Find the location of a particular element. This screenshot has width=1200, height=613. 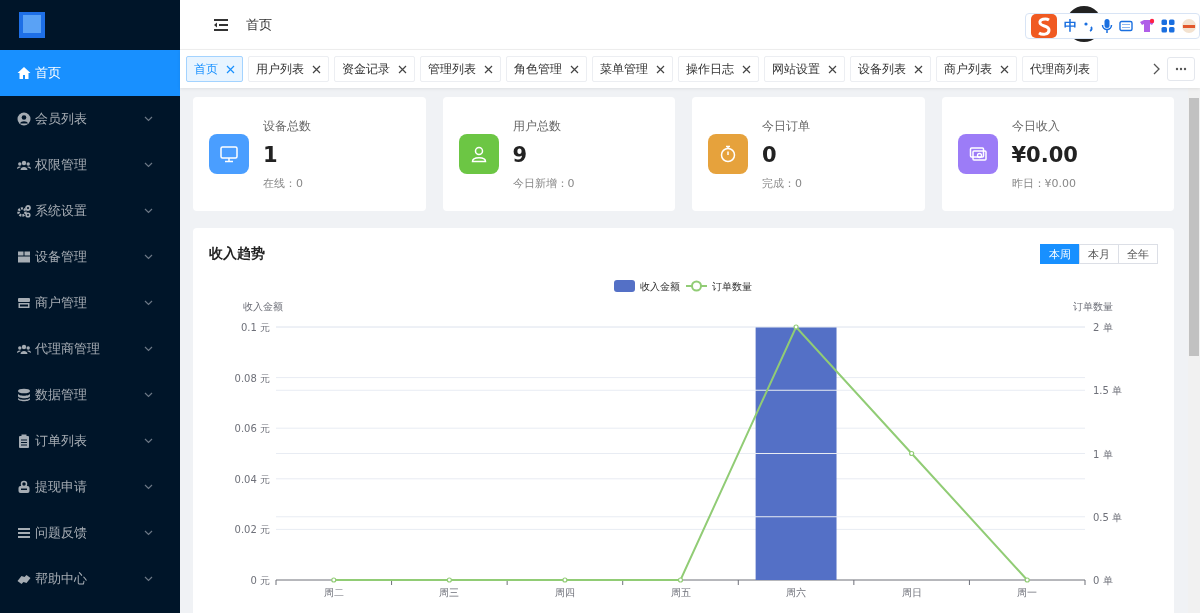

tab: 操作日志 is located at coordinates (718, 69).